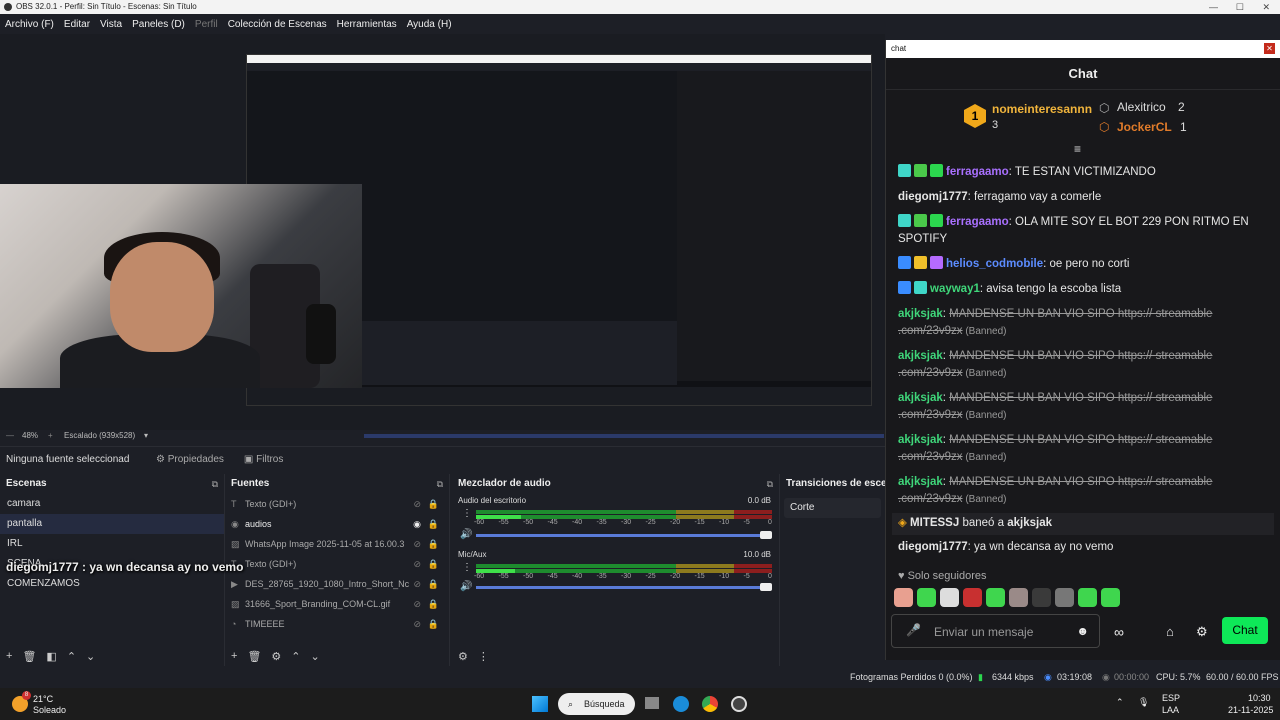 This screenshot has width=1280, height=720. Describe the element at coordinates (624, 436) in the screenshot. I see `preview-scrollbar` at that location.